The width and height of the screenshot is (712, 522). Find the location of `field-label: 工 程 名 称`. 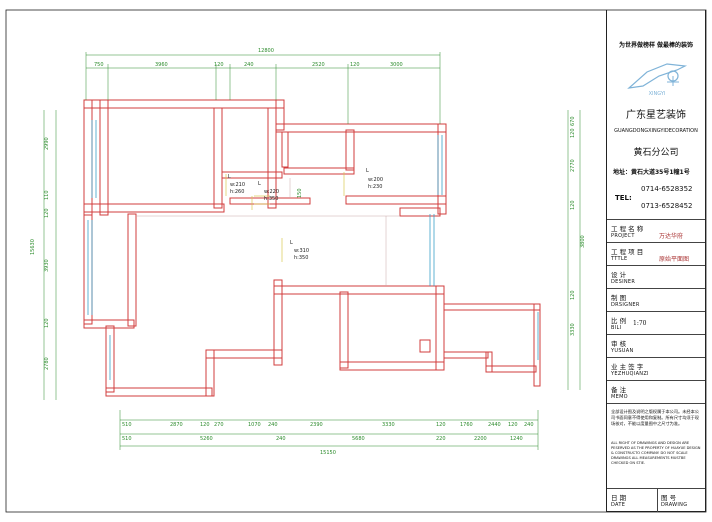

field-label: 工 程 名 称 is located at coordinates (627, 229).